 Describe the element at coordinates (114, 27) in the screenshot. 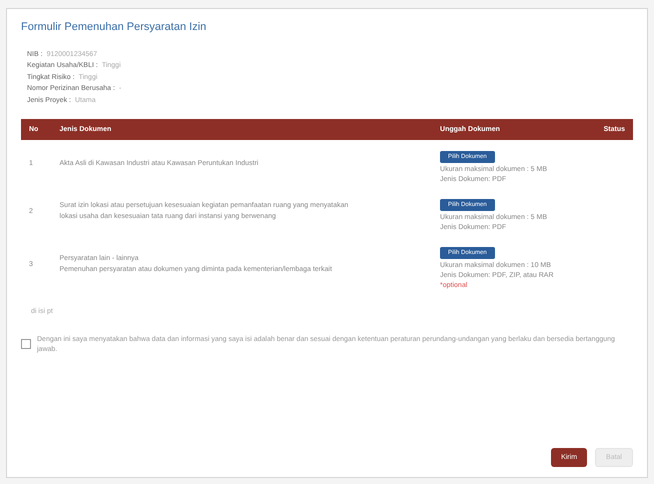

I see `form-title: Formulir Pemenuhan Persyaratan Izin` at that location.